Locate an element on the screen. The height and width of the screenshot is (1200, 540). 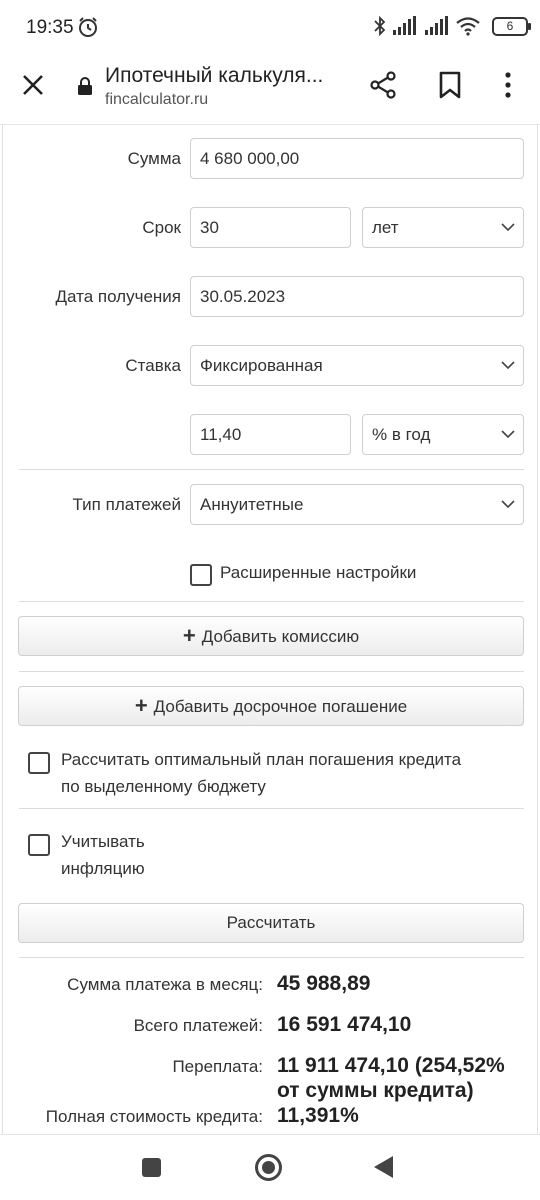
home-icon is located at coordinates (268, 1167).